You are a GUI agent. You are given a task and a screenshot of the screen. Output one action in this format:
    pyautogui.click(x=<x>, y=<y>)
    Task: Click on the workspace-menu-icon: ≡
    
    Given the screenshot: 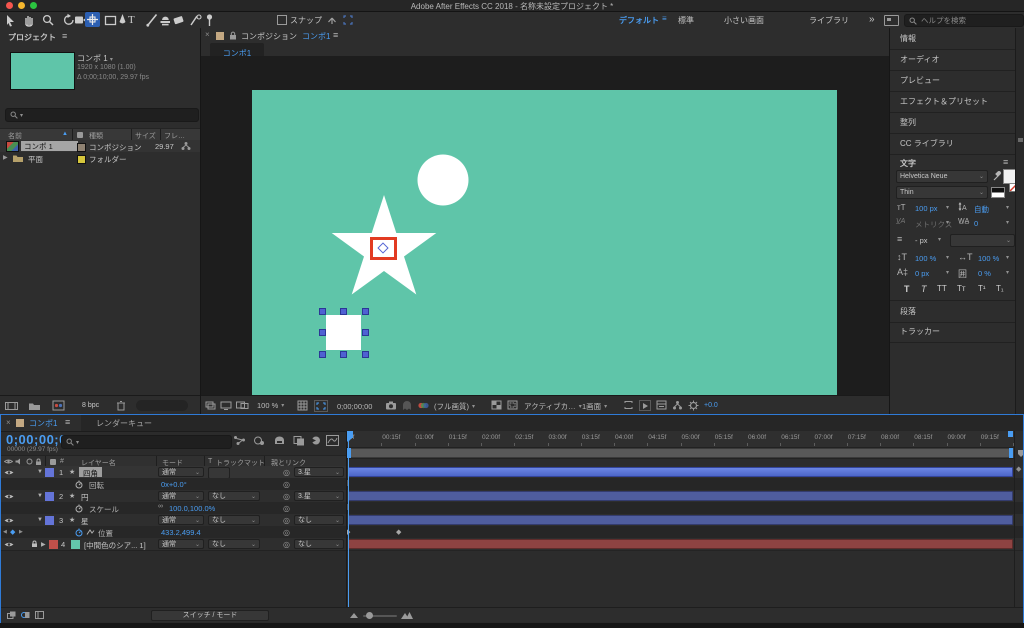 What is the action you would take?
    pyautogui.click(x=664, y=18)
    